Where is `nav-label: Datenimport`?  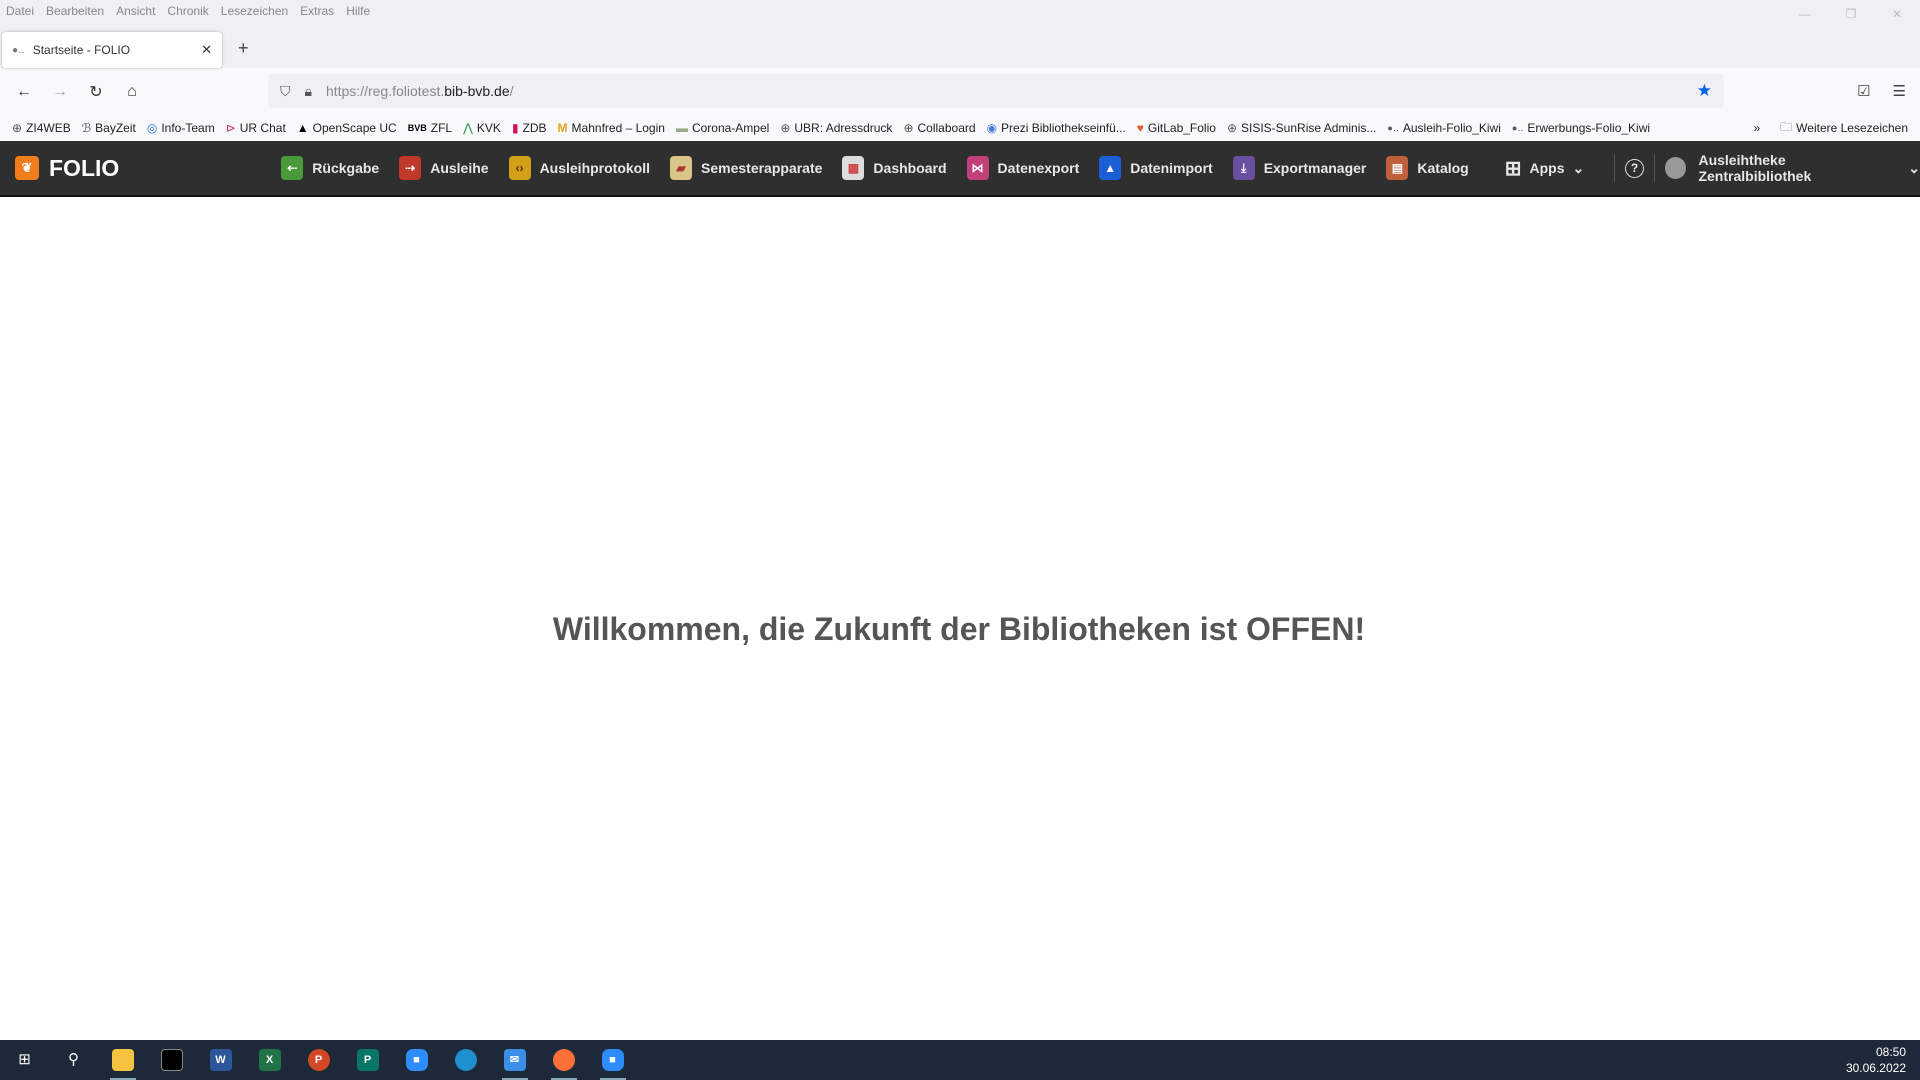
nav-label: Datenimport is located at coordinates (1171, 168).